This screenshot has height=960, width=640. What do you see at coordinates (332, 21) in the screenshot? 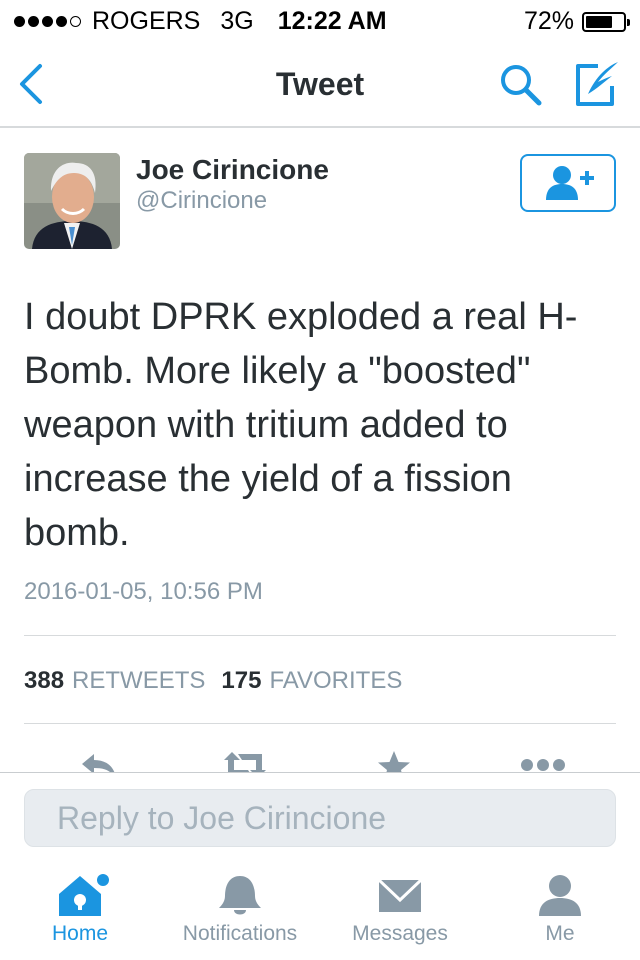
I see `status-time: 12:22 AM` at bounding box center [332, 21].